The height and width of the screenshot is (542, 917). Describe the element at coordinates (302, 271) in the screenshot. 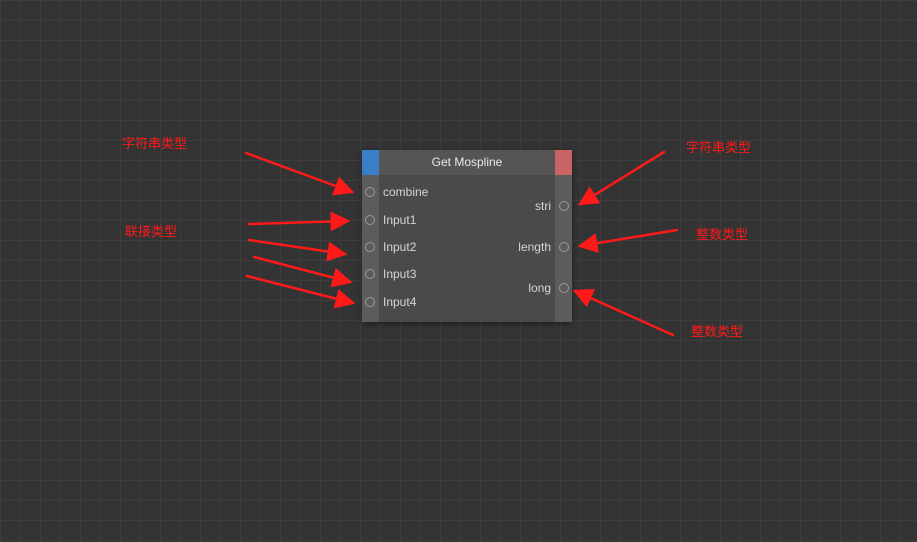

I see `arrow-to-input3` at that location.